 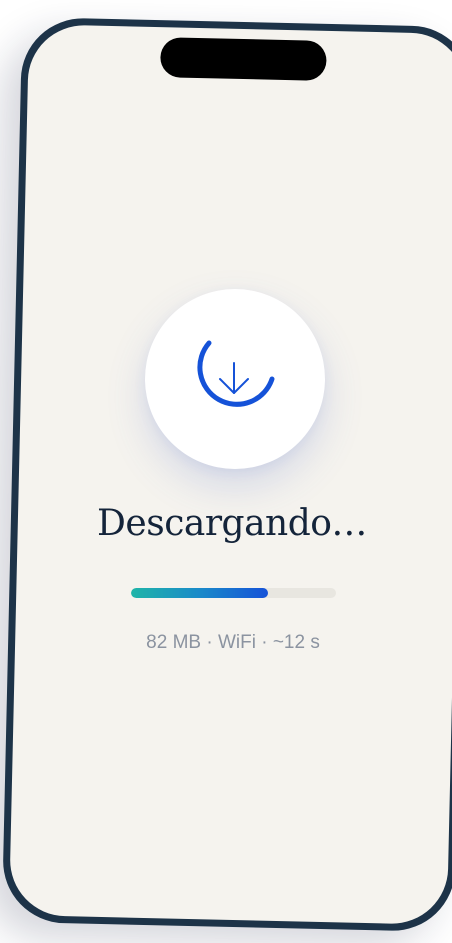 I want to click on download-arrow-icon, so click(x=234, y=378).